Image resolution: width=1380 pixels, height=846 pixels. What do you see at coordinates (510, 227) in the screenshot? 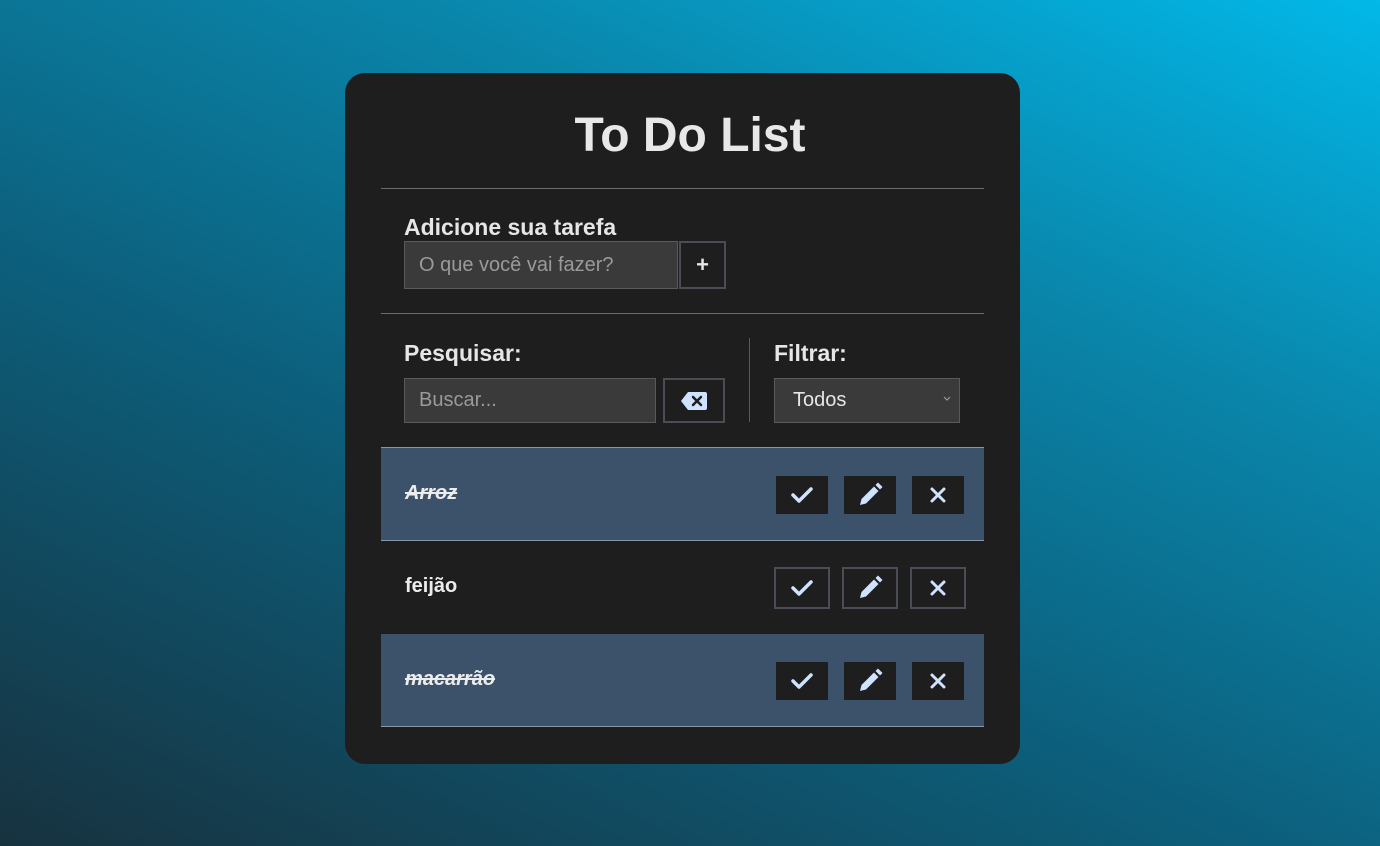
I see `add-task-label: Adicione sua tarefa` at bounding box center [510, 227].